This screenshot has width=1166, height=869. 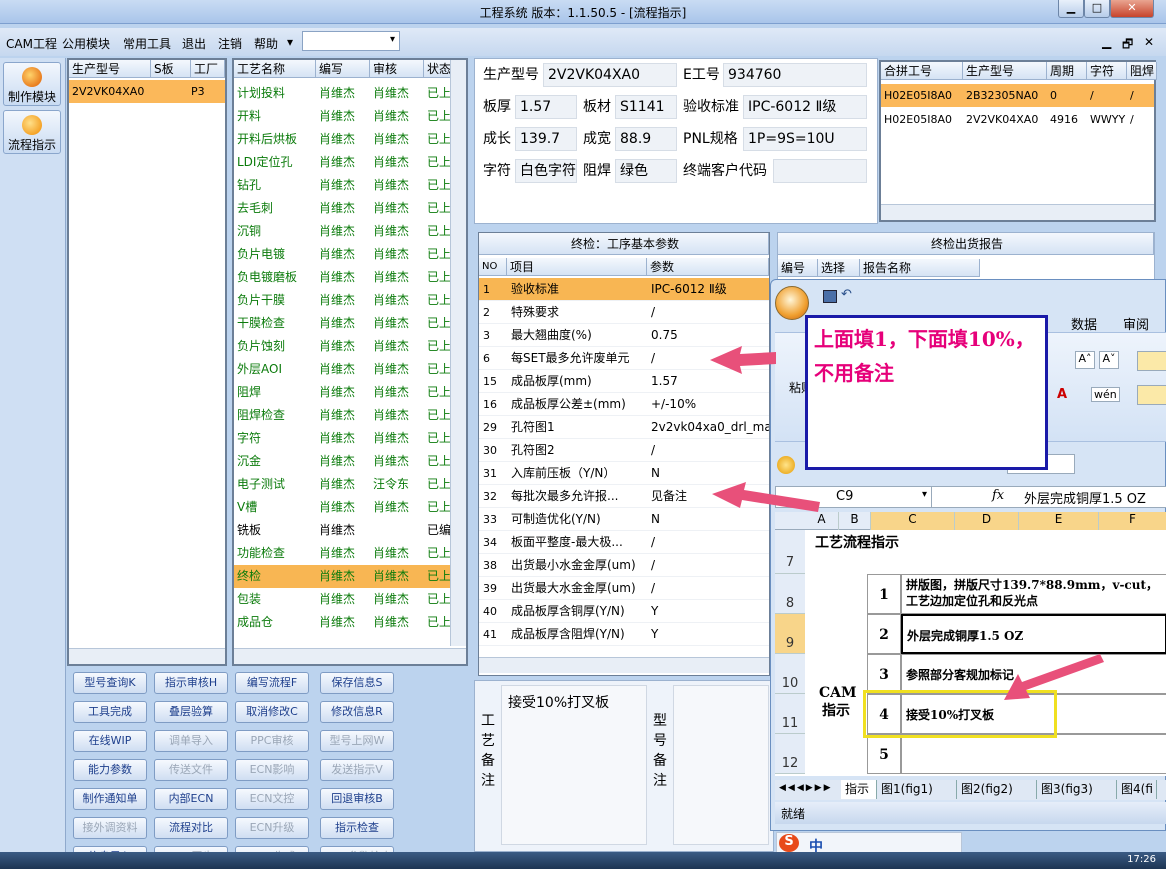 I want to click on row-header: 11, so click(x=790, y=714).